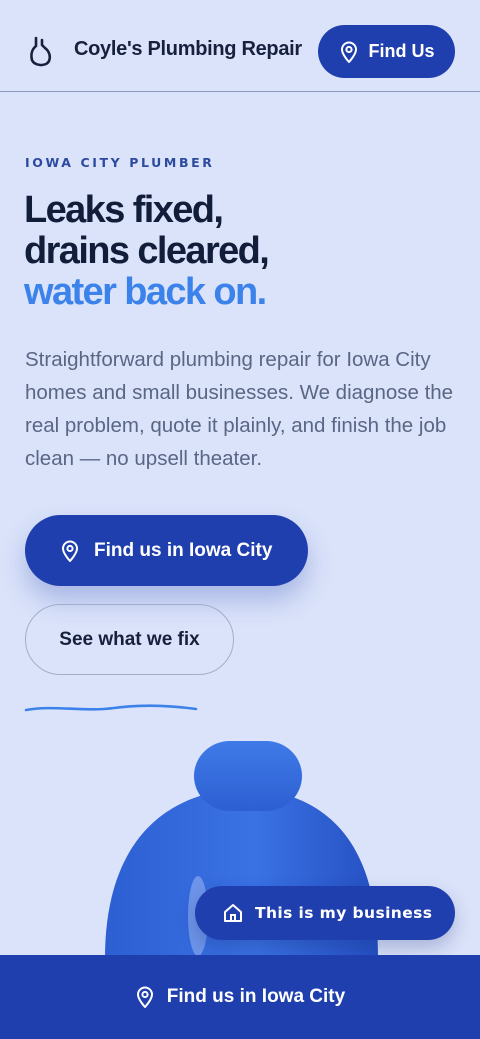 The height and width of the screenshot is (1039, 480). Describe the element at coordinates (145, 292) in the screenshot. I see `headline-accent: water back on.` at that location.